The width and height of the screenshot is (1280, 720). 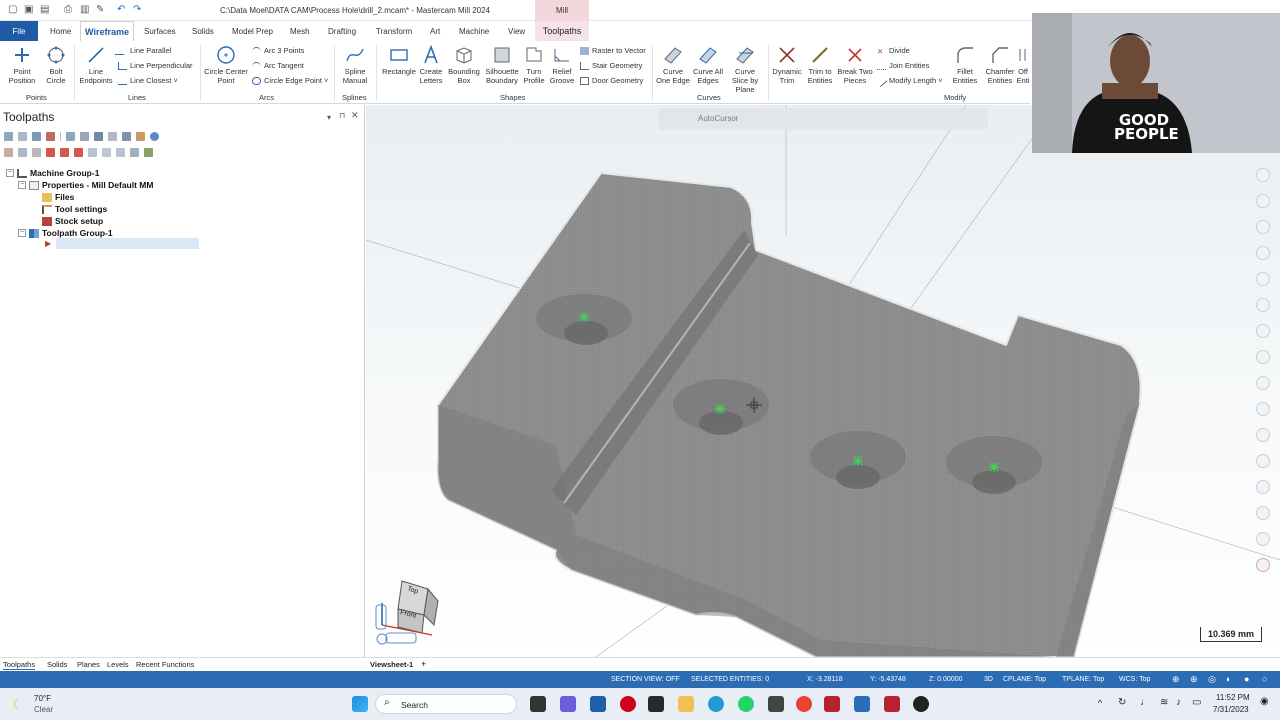 I want to click on curve-slice-by-plane-button: Curve Slice by Plane, so click(x=745, y=69).